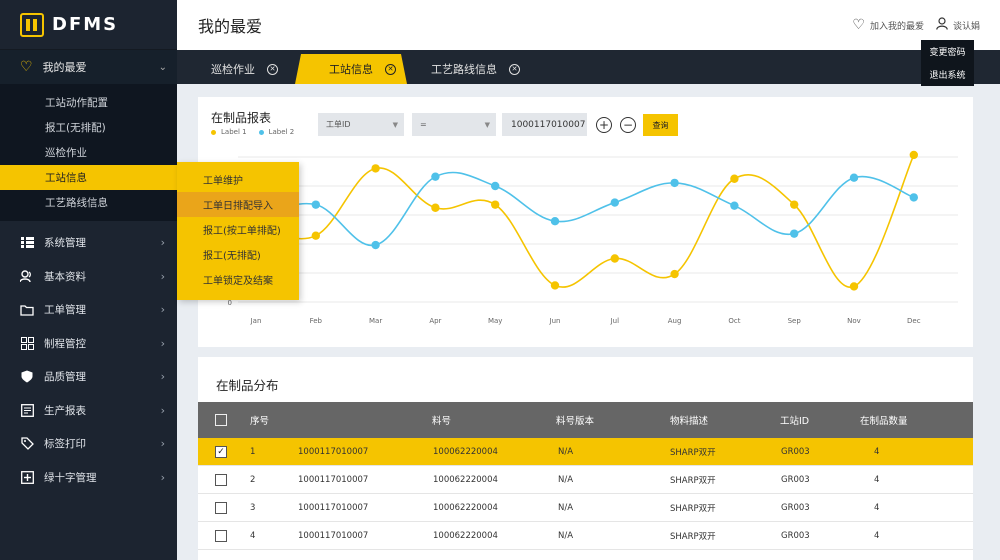 The image size is (1000, 560). Describe the element at coordinates (238, 279) in the screenshot. I see `flyout-item-lock-close: 工单锁定及结案` at that location.